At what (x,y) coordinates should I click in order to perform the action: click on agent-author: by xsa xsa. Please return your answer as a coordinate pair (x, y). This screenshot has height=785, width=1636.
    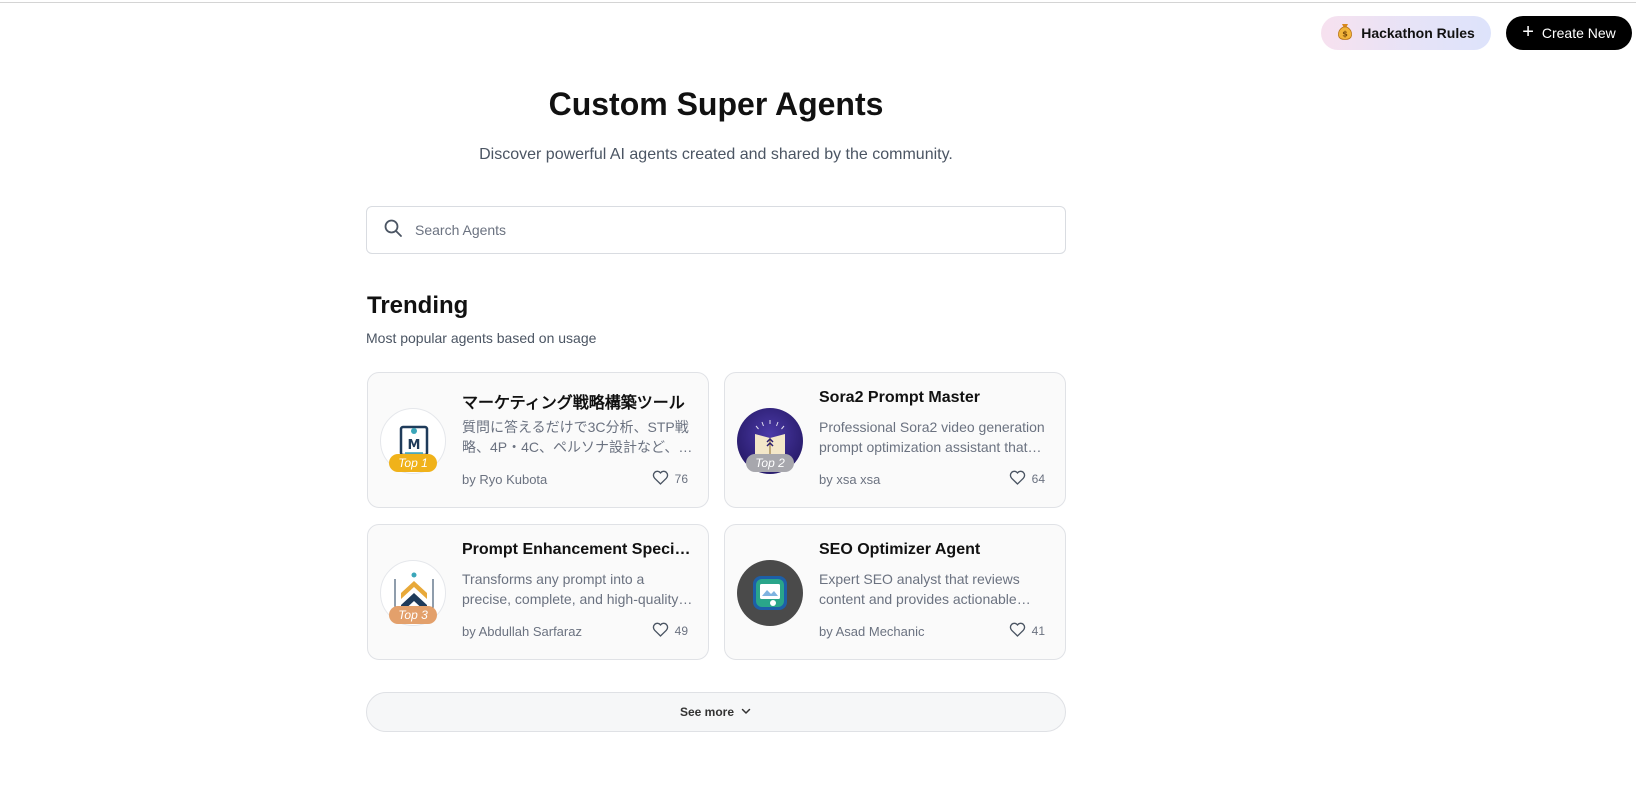
    Looking at the image, I should click on (850, 479).